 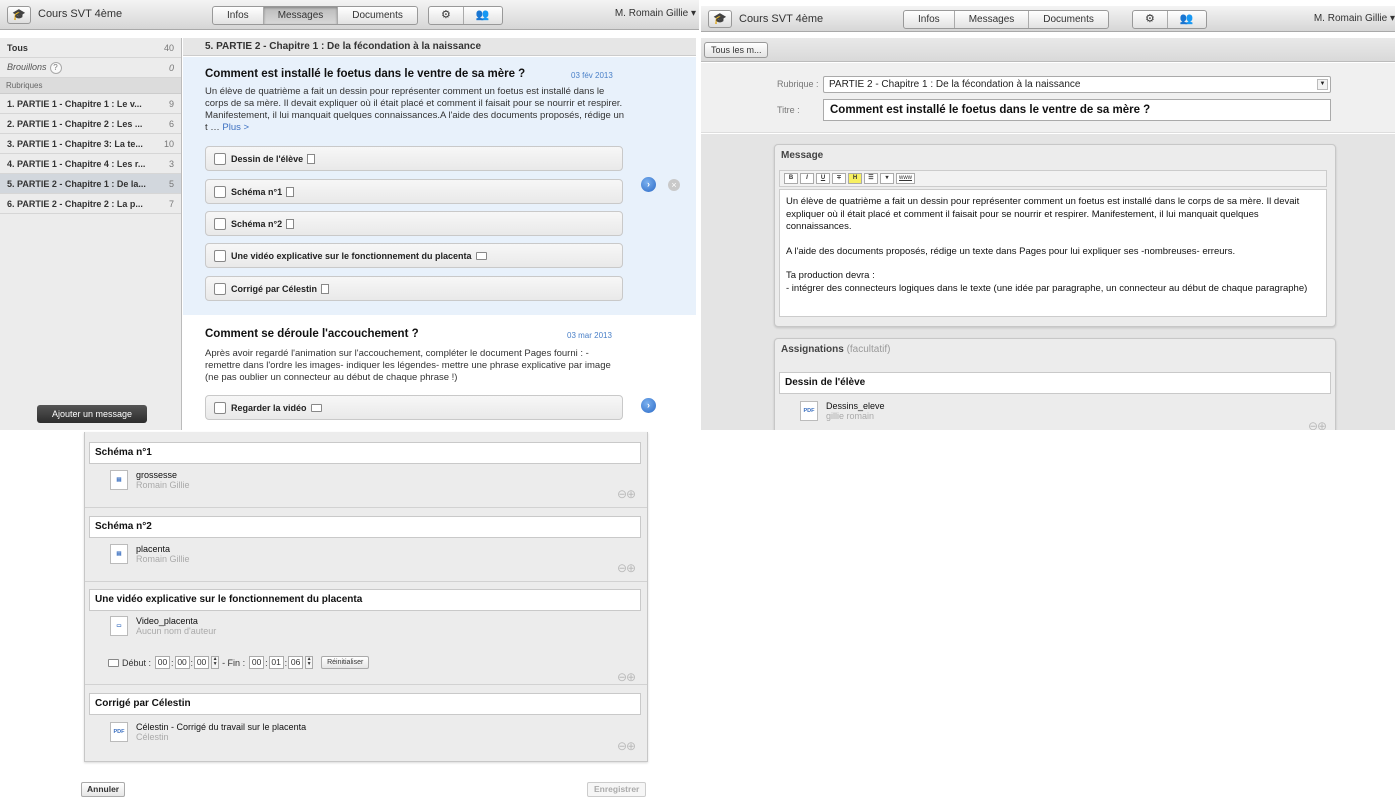 I want to click on file-name: Video_placenta, so click(x=167, y=621).